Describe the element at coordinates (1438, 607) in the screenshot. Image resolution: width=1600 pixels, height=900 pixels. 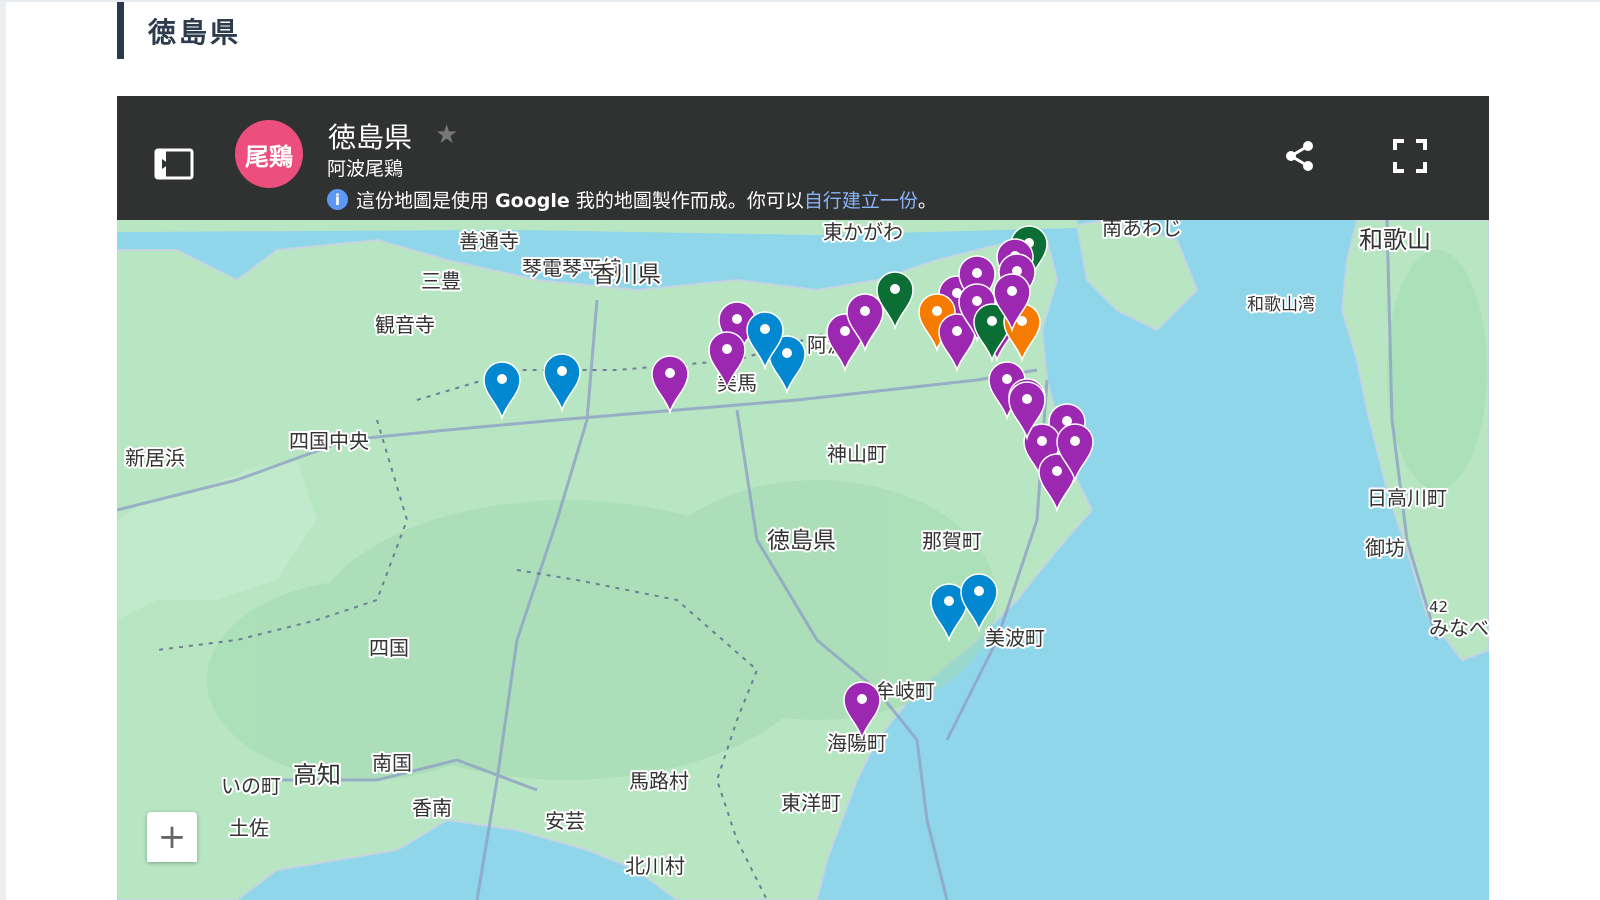
I see `map-place-label: 42` at that location.